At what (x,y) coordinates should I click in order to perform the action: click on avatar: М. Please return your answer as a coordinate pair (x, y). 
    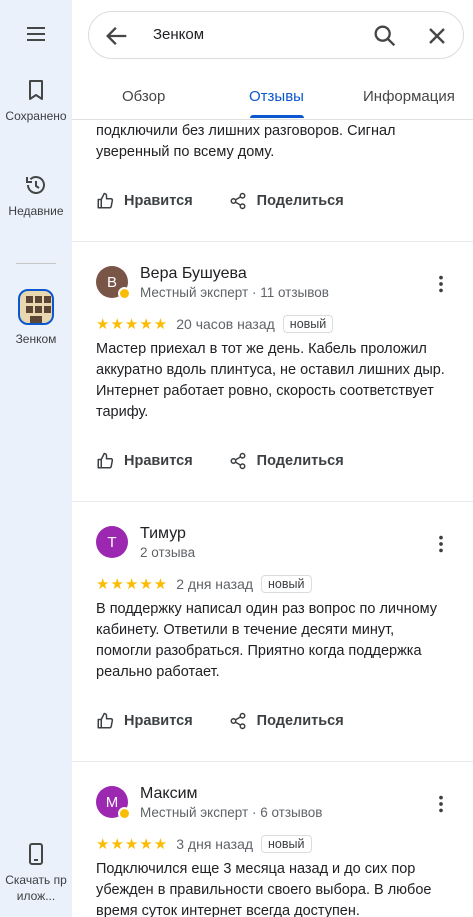
    Looking at the image, I should click on (113, 803).